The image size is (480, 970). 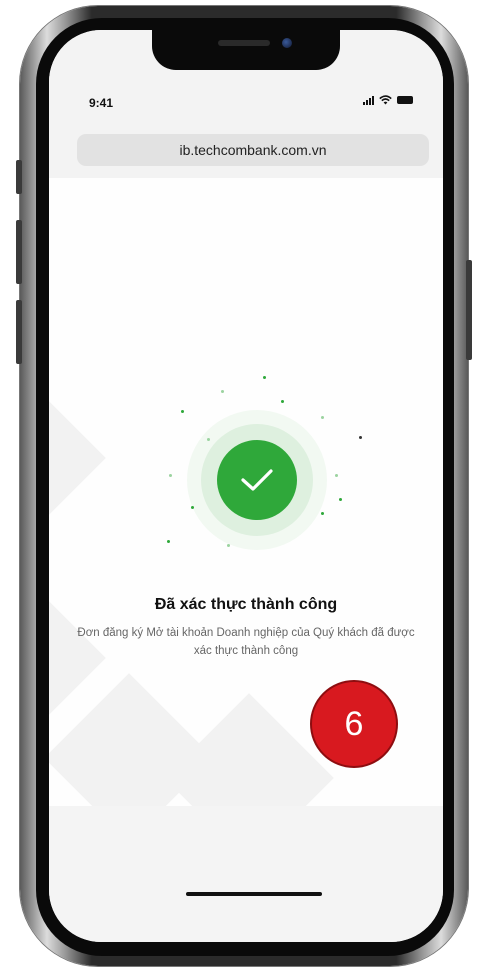 What do you see at coordinates (253, 150) in the screenshot?
I see `address-bar: ib.techcombank.com.vn` at bounding box center [253, 150].